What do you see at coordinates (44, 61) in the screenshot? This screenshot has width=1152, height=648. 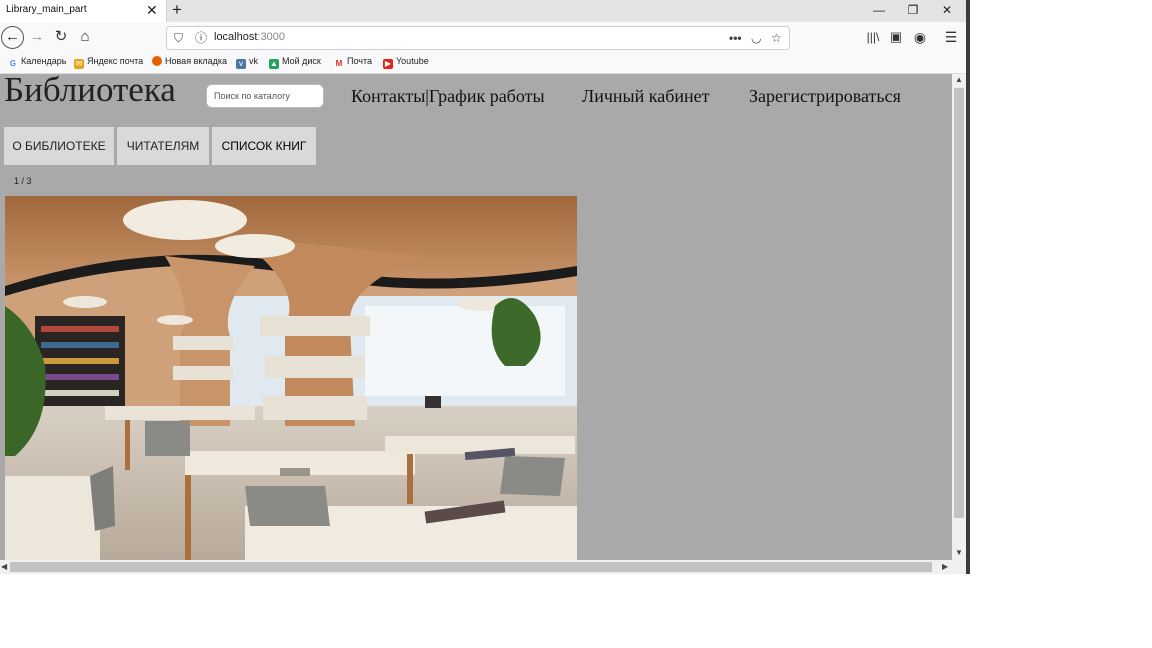 I see `bookmark-label: Календарь` at bounding box center [44, 61].